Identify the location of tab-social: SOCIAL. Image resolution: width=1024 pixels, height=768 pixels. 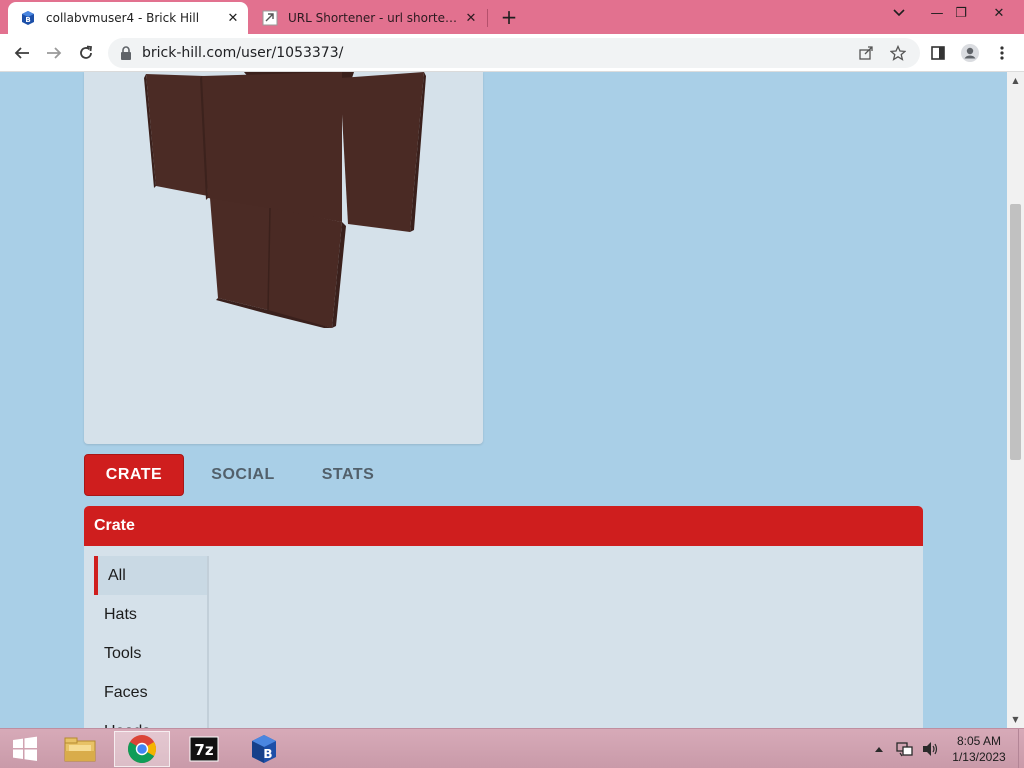
(243, 475).